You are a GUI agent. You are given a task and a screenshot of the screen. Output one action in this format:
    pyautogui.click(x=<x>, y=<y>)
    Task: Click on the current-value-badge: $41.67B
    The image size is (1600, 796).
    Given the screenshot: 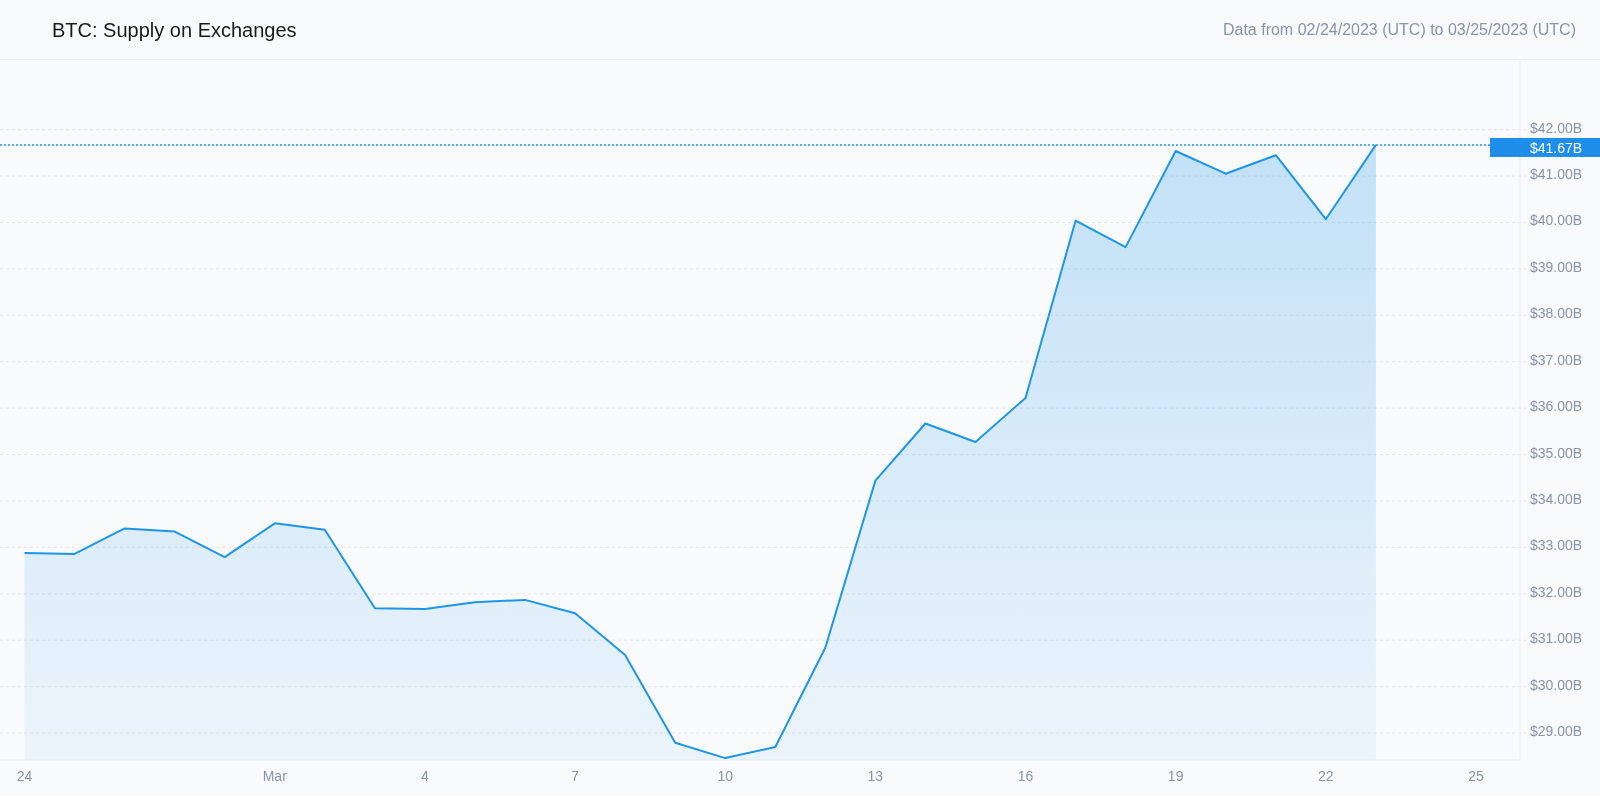 What is the action you would take?
    pyautogui.click(x=1545, y=147)
    